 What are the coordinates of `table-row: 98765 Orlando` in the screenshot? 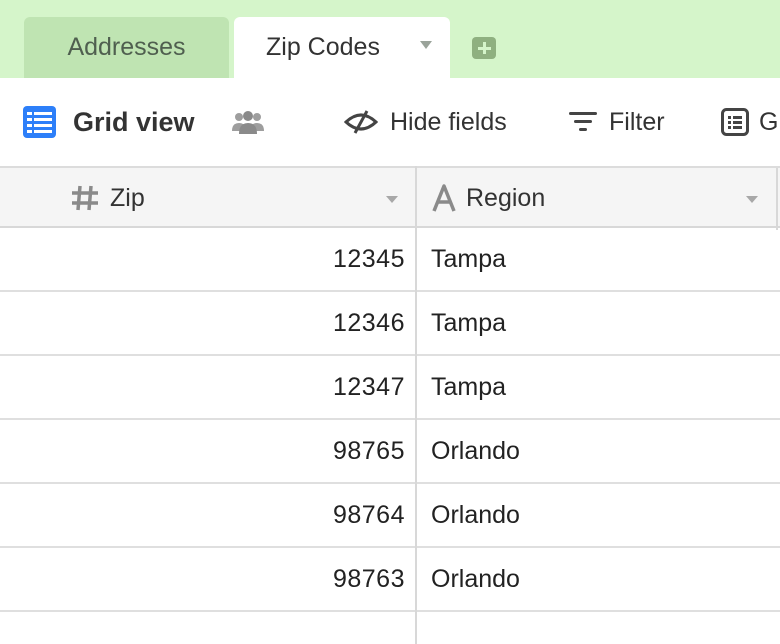 It's located at (390, 452).